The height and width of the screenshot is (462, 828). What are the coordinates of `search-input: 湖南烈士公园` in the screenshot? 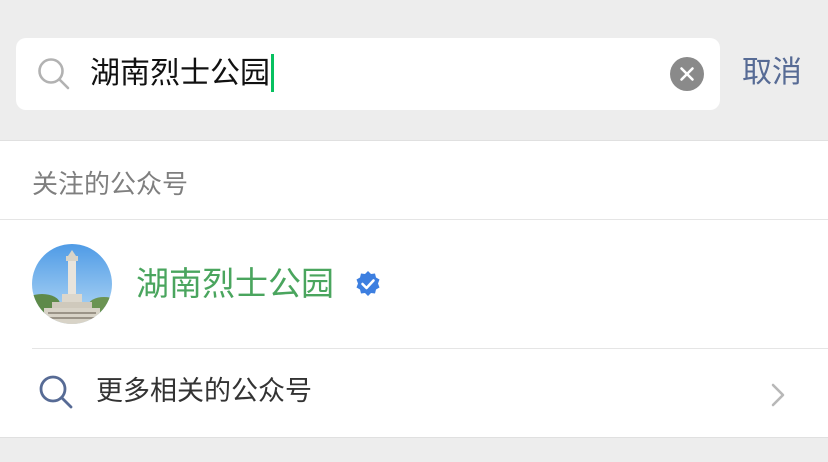 It's located at (182, 74).